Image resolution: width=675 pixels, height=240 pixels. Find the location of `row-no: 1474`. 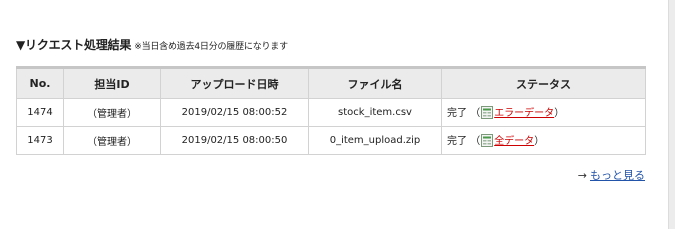

row-no: 1474 is located at coordinates (40, 112).